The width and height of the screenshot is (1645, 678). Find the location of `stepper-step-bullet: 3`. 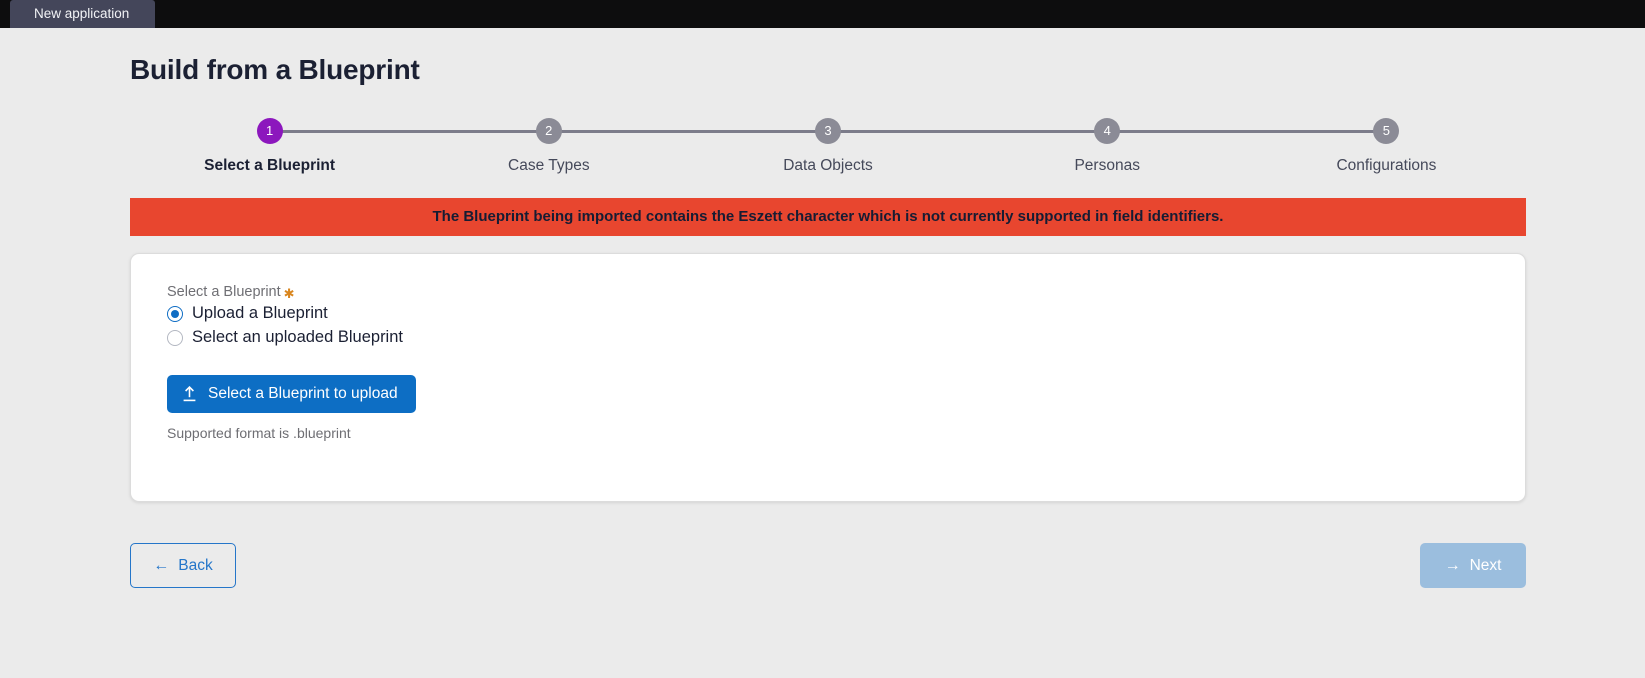

stepper-step-bullet: 3 is located at coordinates (828, 131).